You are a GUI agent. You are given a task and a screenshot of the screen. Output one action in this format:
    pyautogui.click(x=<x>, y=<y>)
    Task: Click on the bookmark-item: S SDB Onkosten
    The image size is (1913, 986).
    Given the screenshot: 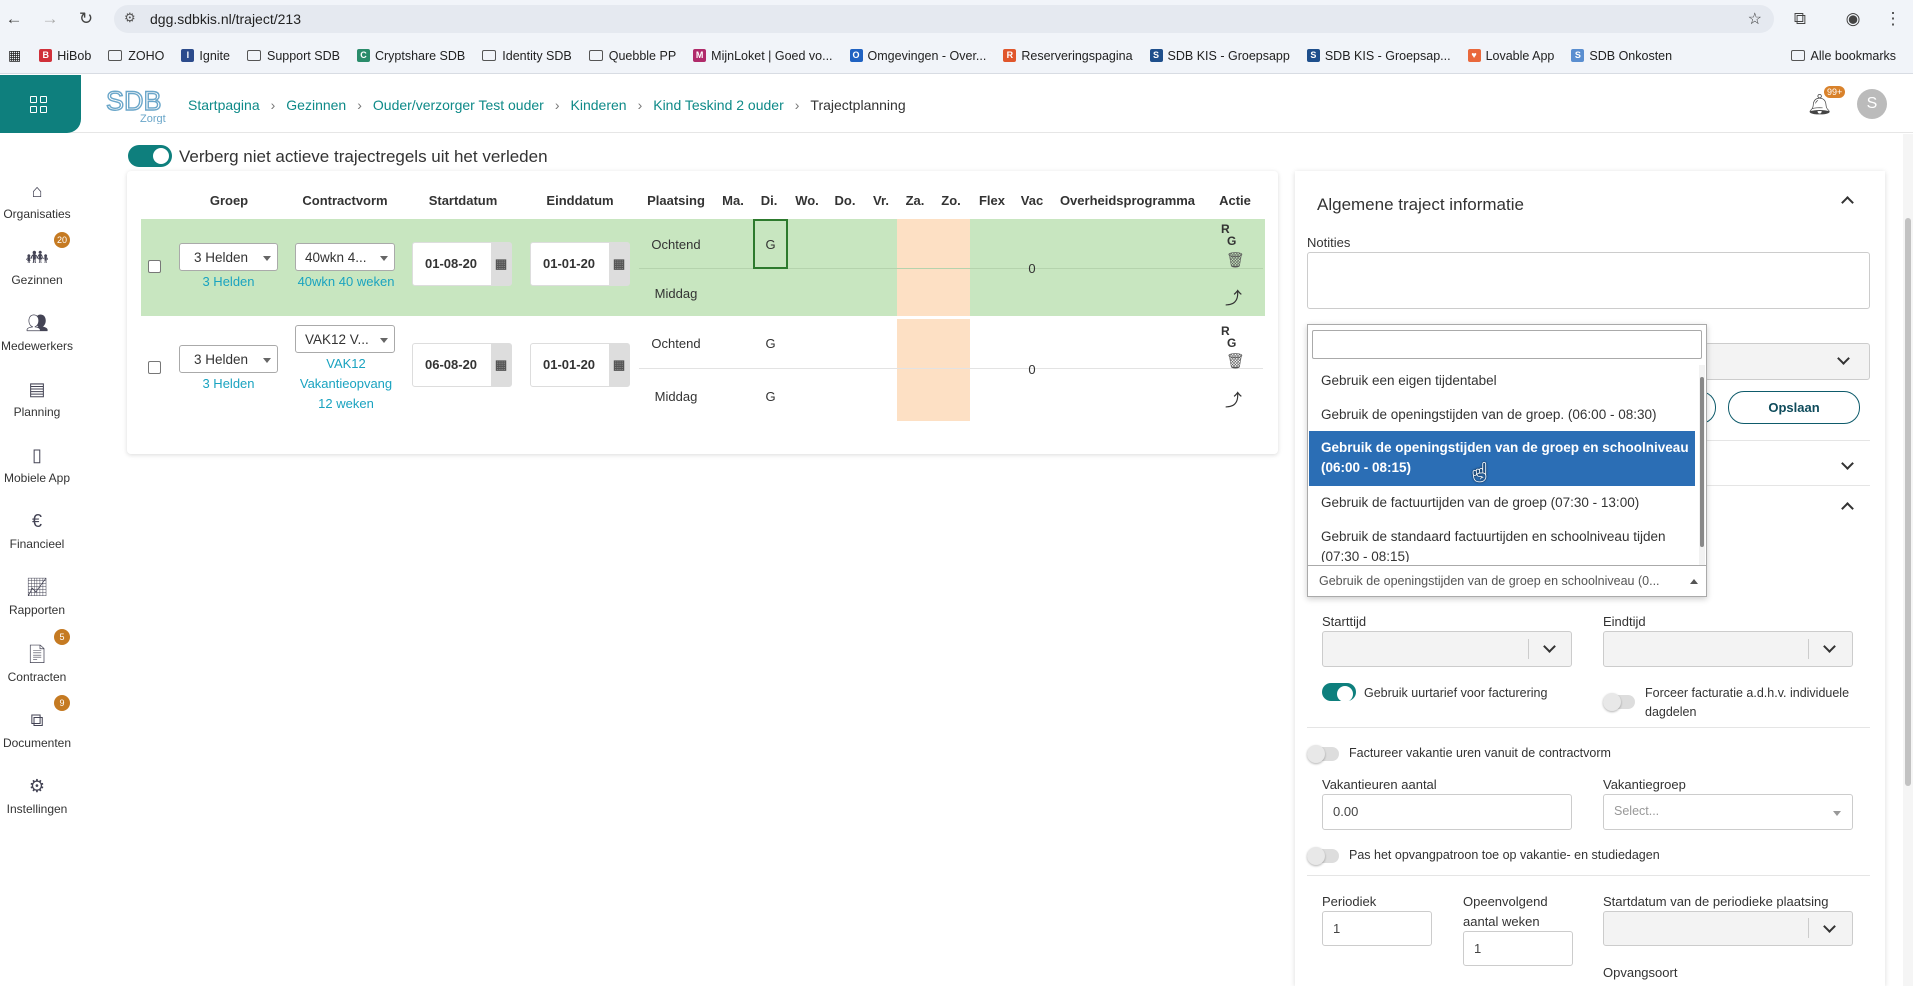 What is the action you would take?
    pyautogui.click(x=1621, y=56)
    